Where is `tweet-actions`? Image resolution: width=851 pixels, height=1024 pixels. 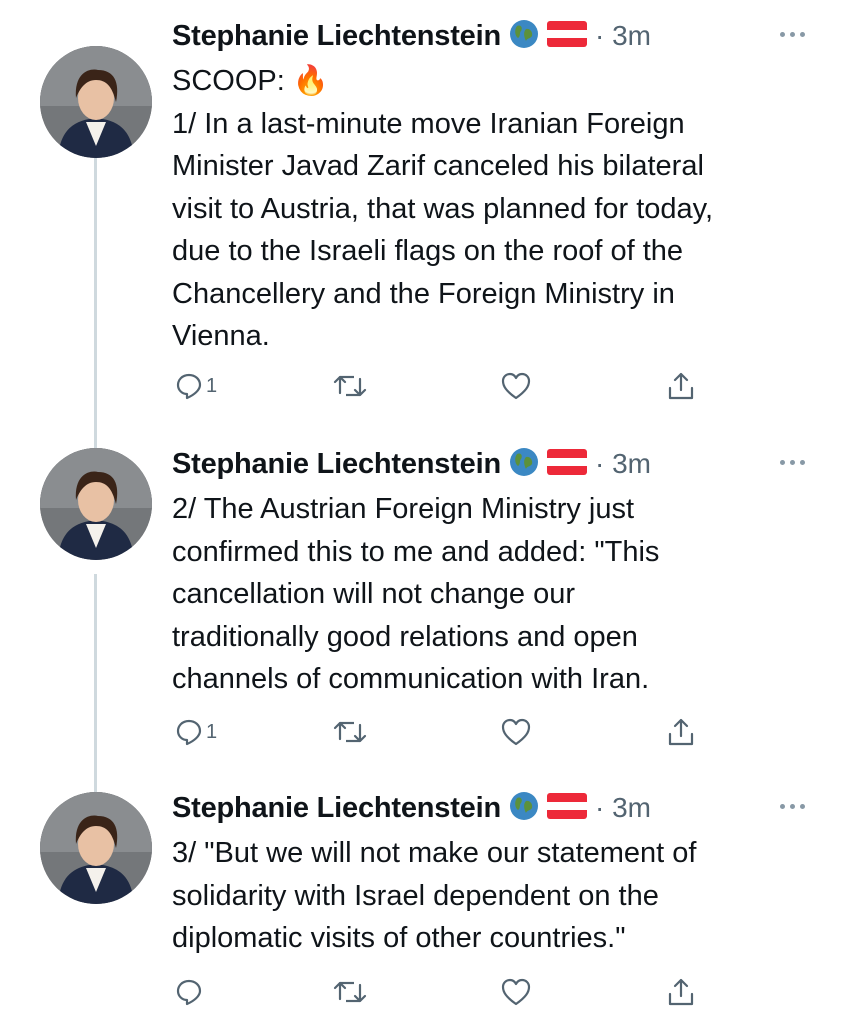 tweet-actions is located at coordinates (452, 992).